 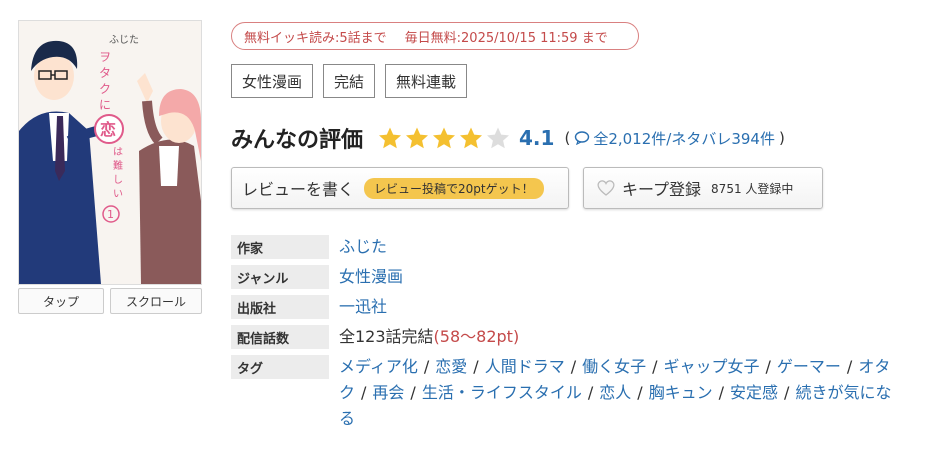 What do you see at coordinates (386, 336) in the screenshot?
I see `episodes-count: 全123話完結` at bounding box center [386, 336].